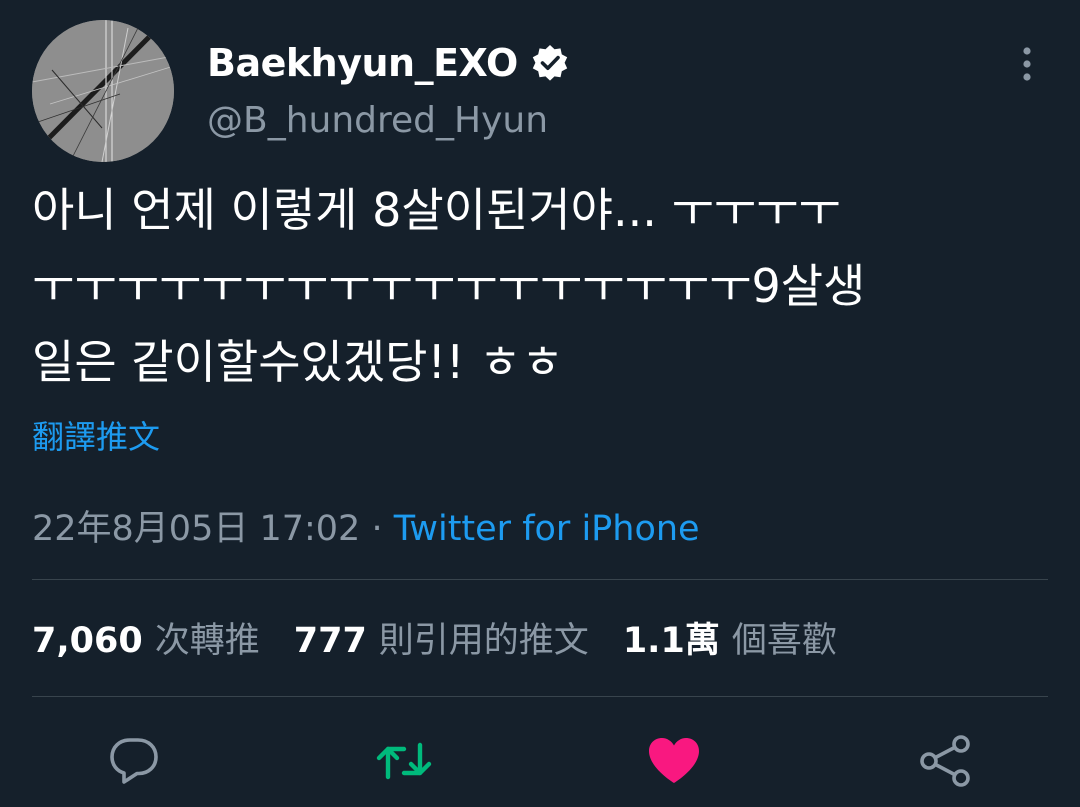  I want to click on quotes-count: 777, so click(330, 641).